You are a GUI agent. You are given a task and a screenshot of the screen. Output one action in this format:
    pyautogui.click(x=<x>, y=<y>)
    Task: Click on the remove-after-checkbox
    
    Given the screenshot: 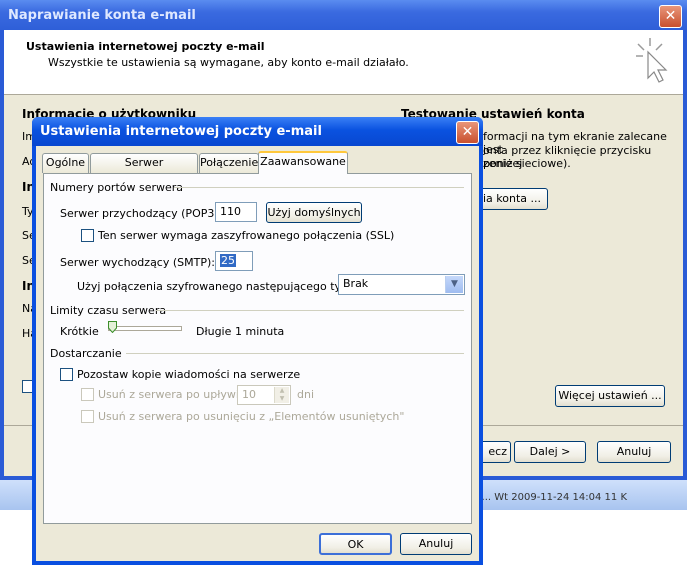 What is the action you would take?
    pyautogui.click(x=87, y=394)
    